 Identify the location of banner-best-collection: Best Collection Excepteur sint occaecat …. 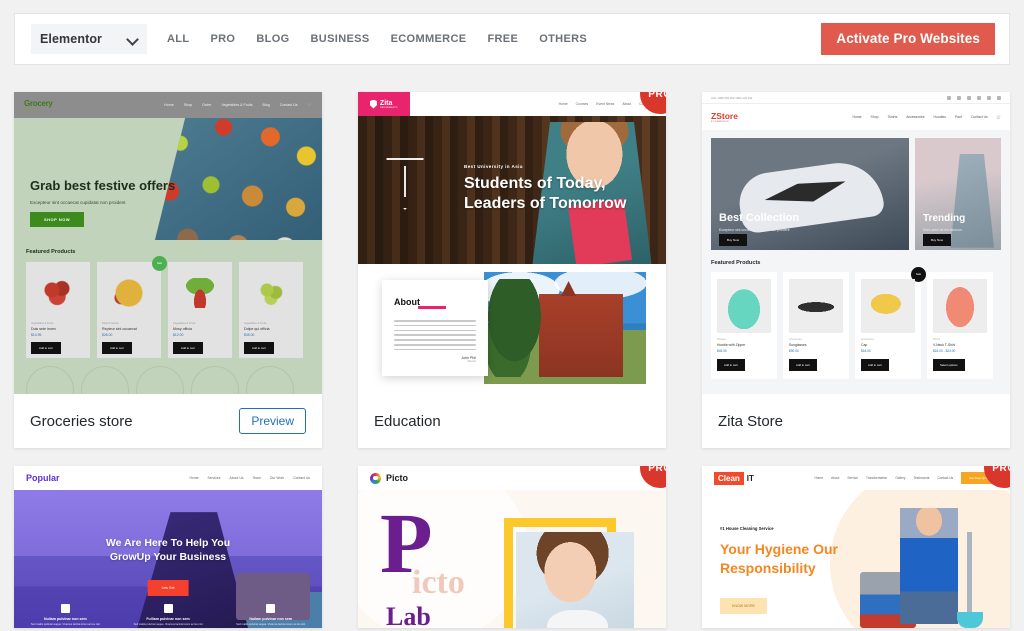
(810, 194).